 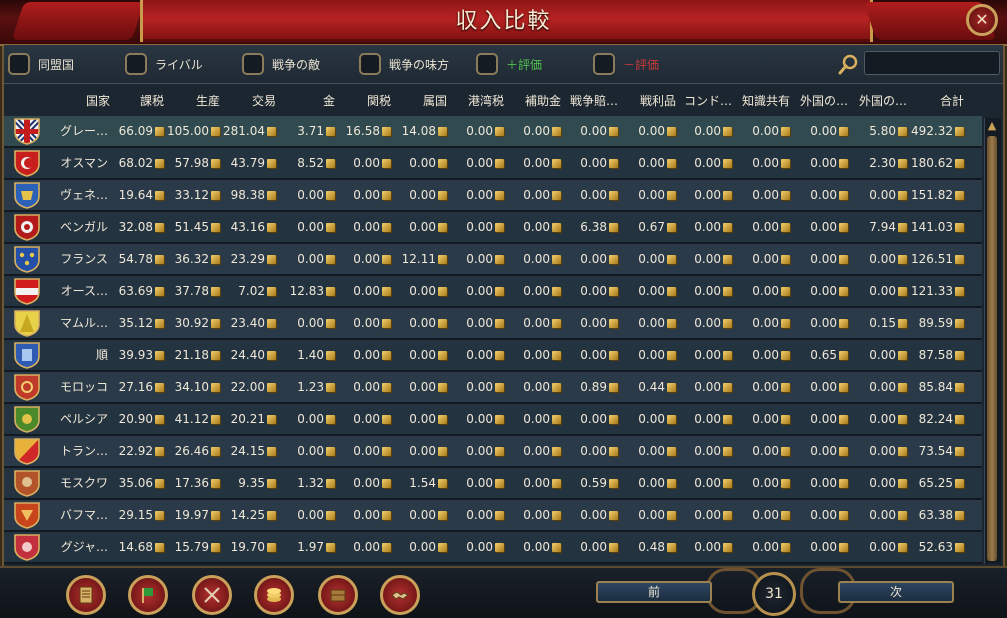 What do you see at coordinates (877, 195) in the screenshot?
I see `cell-foreign-2: 0.00` at bounding box center [877, 195].